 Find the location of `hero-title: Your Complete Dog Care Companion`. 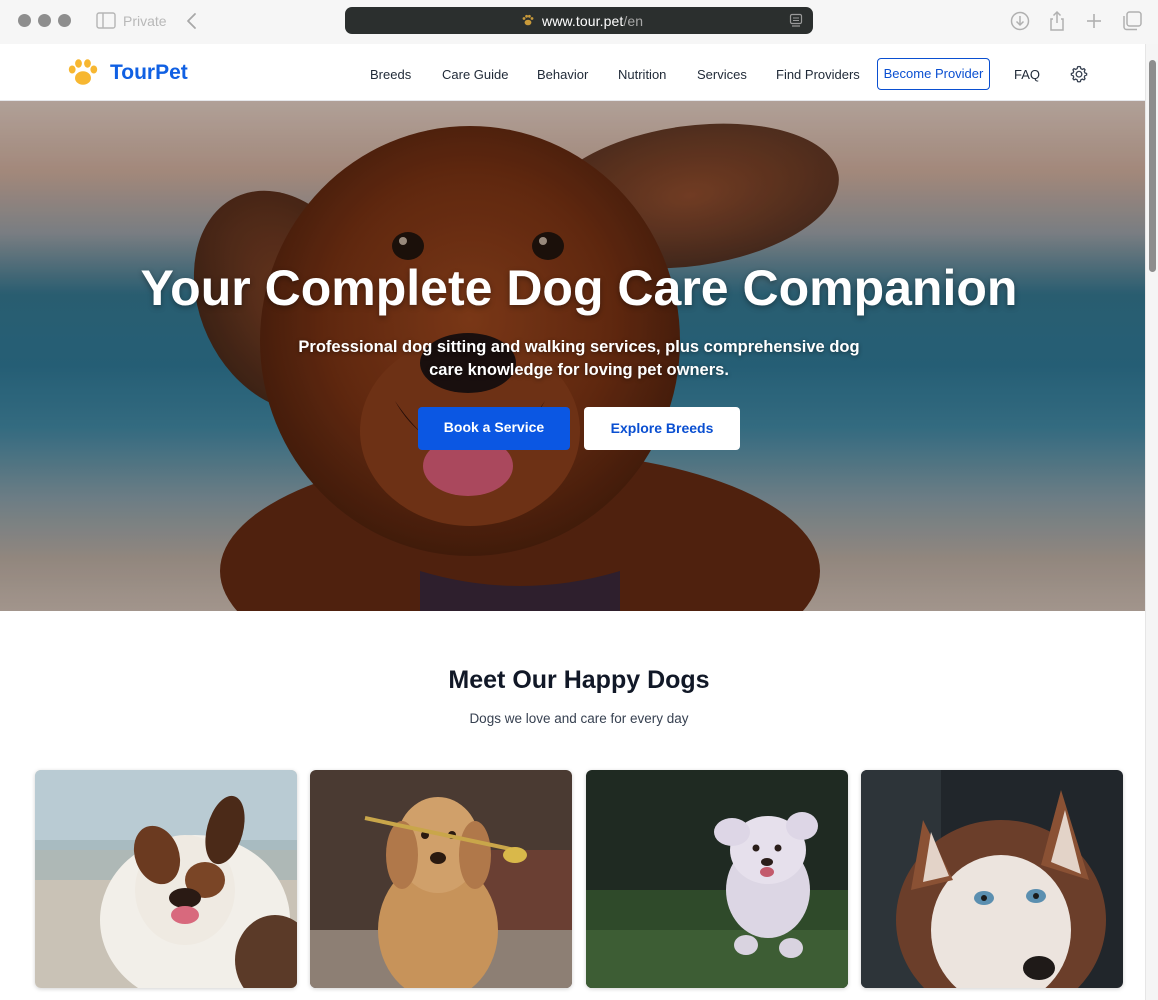

hero-title: Your Complete Dog Care Companion is located at coordinates (579, 288).